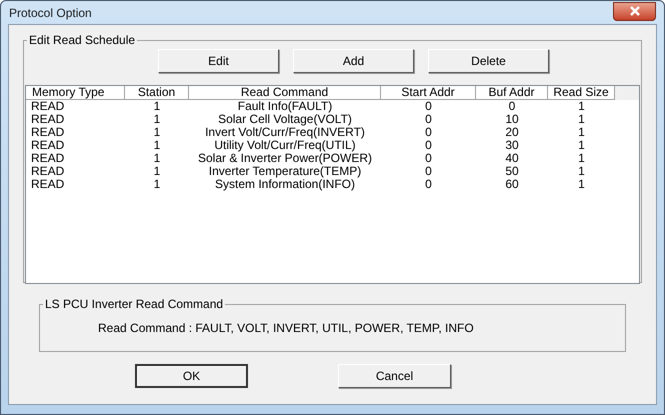 This screenshot has height=415, width=665. What do you see at coordinates (134, 304) in the screenshot?
I see `group-title: LS PCU Inverter Read Command` at bounding box center [134, 304].